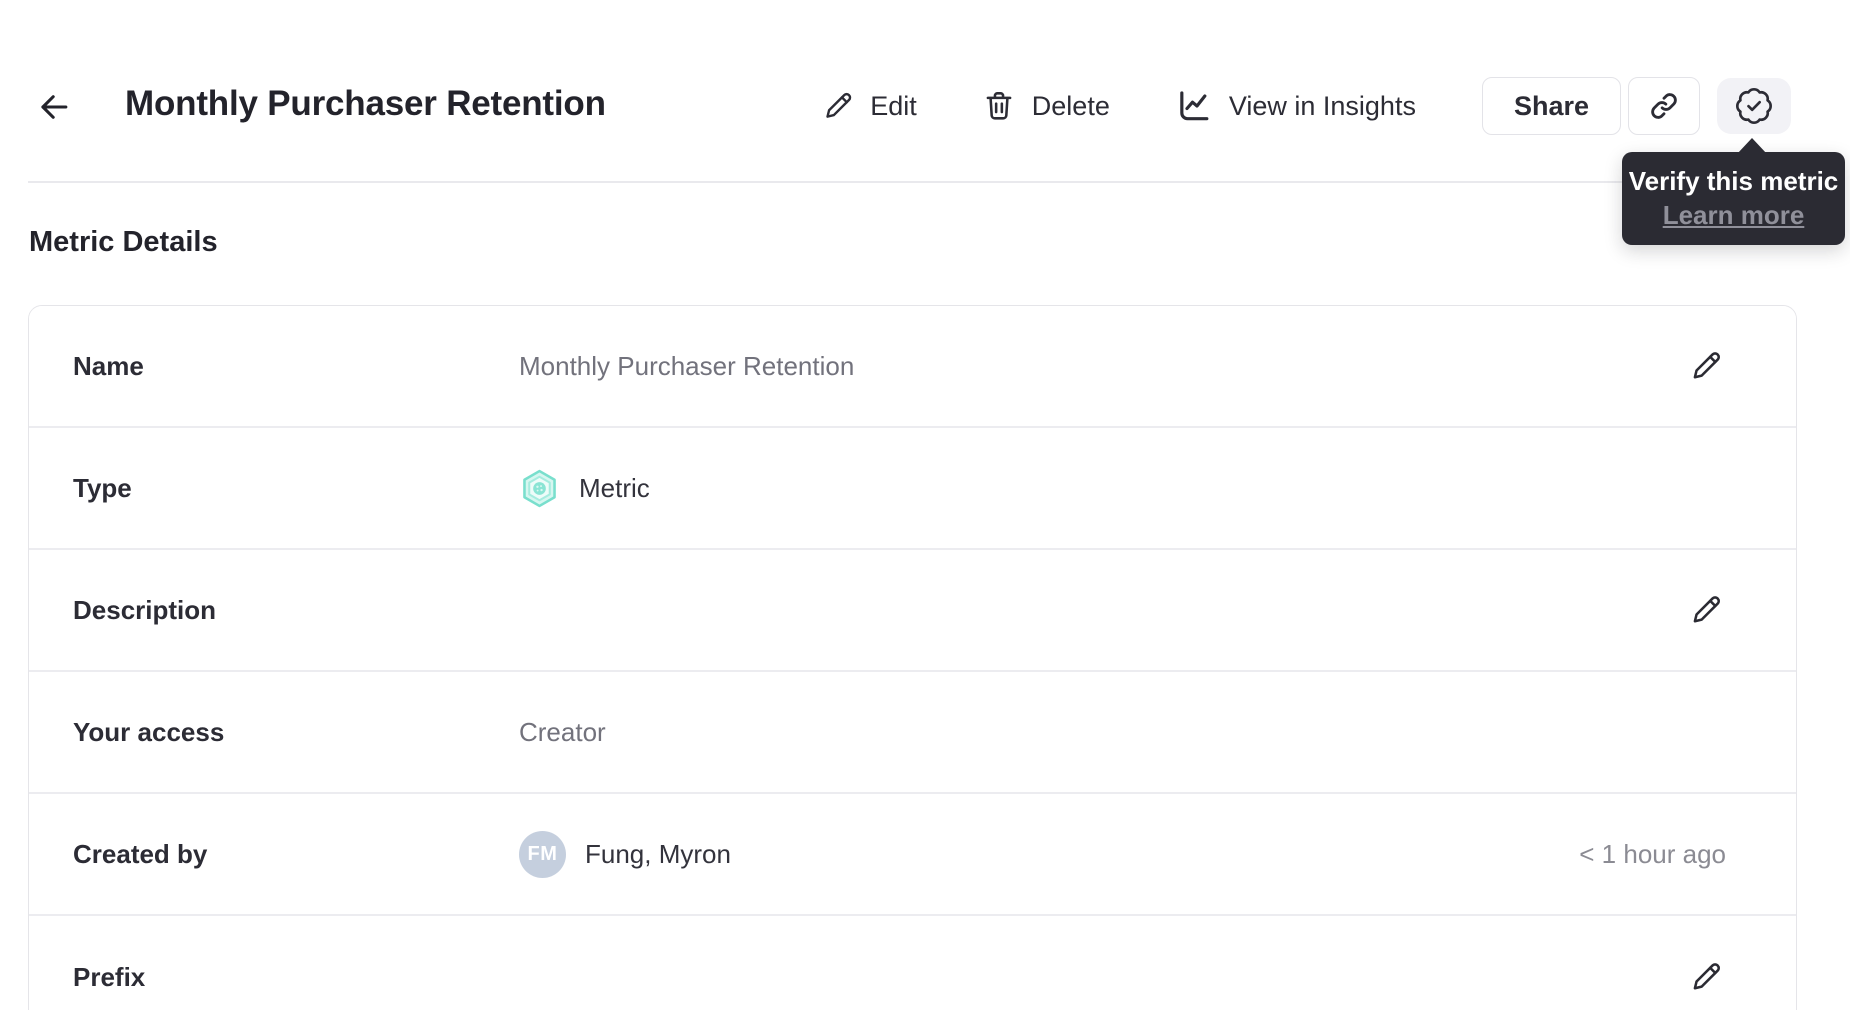  What do you see at coordinates (1070, 105) in the screenshot?
I see `delete-label: Delete` at bounding box center [1070, 105].